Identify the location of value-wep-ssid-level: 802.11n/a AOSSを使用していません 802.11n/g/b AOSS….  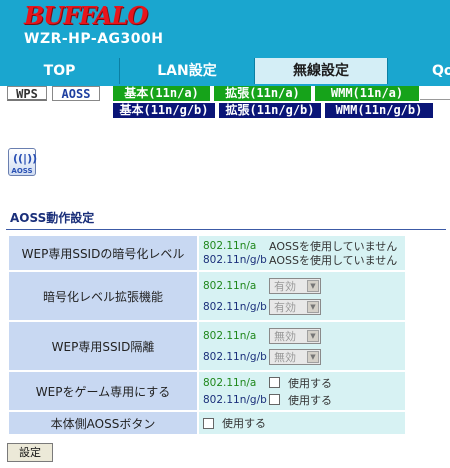
(302, 253).